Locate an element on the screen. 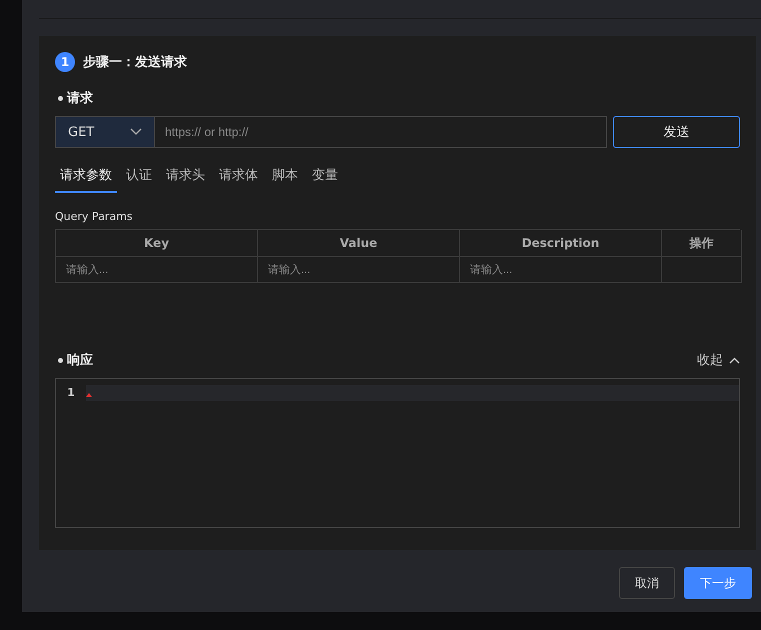  chevron-down-icon is located at coordinates (136, 132).